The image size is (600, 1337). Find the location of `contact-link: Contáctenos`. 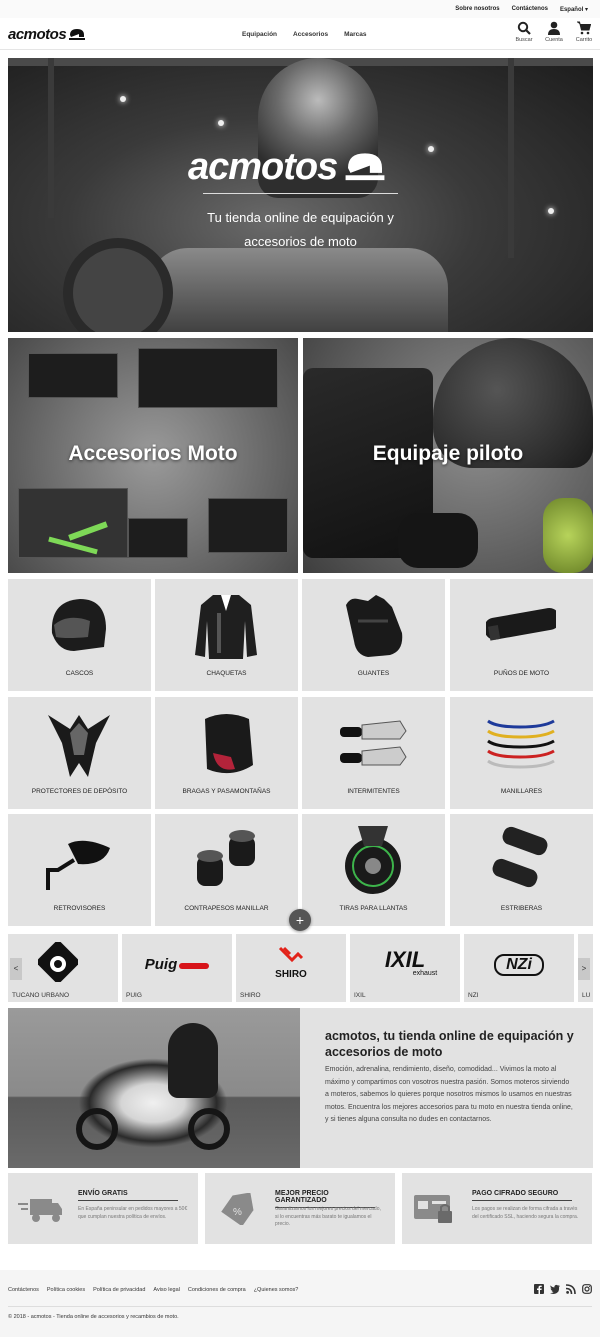

contact-link: Contáctenos is located at coordinates (530, 9).